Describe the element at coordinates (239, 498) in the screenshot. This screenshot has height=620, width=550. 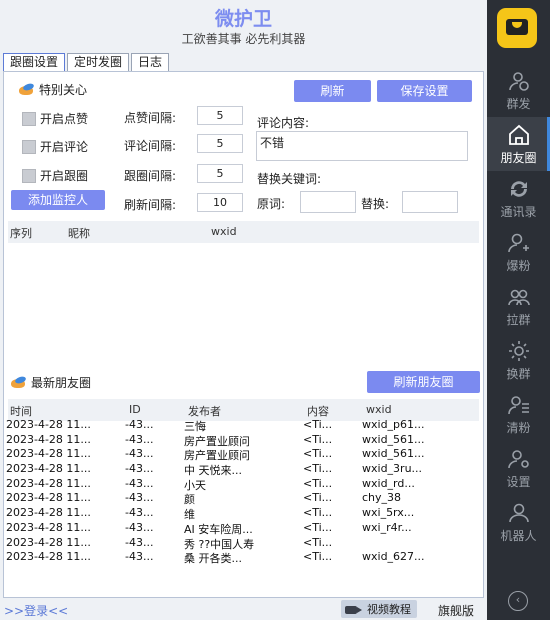
I see `table-row: 2023-4-28 11... -43... 颜 <Ti... chy_38` at that location.